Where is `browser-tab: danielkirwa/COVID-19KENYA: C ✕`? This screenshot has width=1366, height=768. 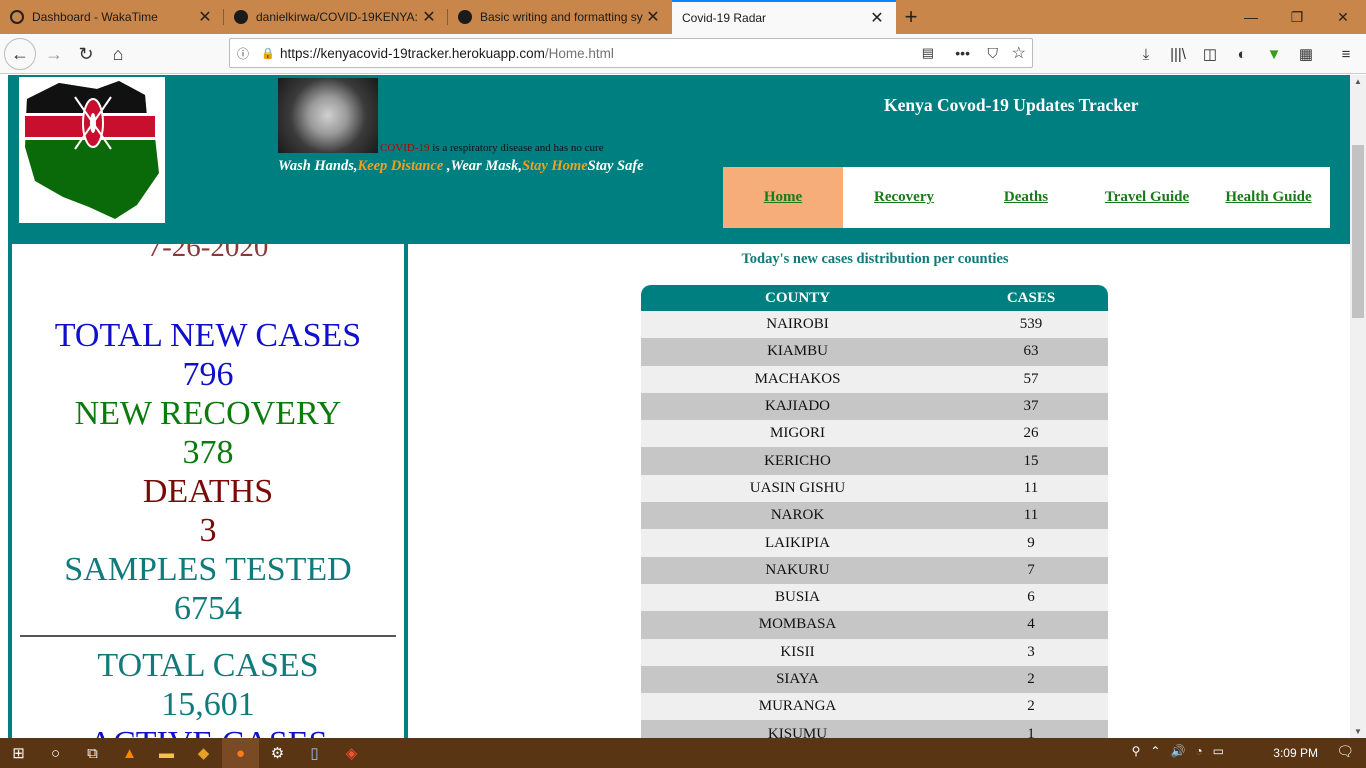 browser-tab: danielkirwa/COVID-19KENYA: C ✕ is located at coordinates (336, 17).